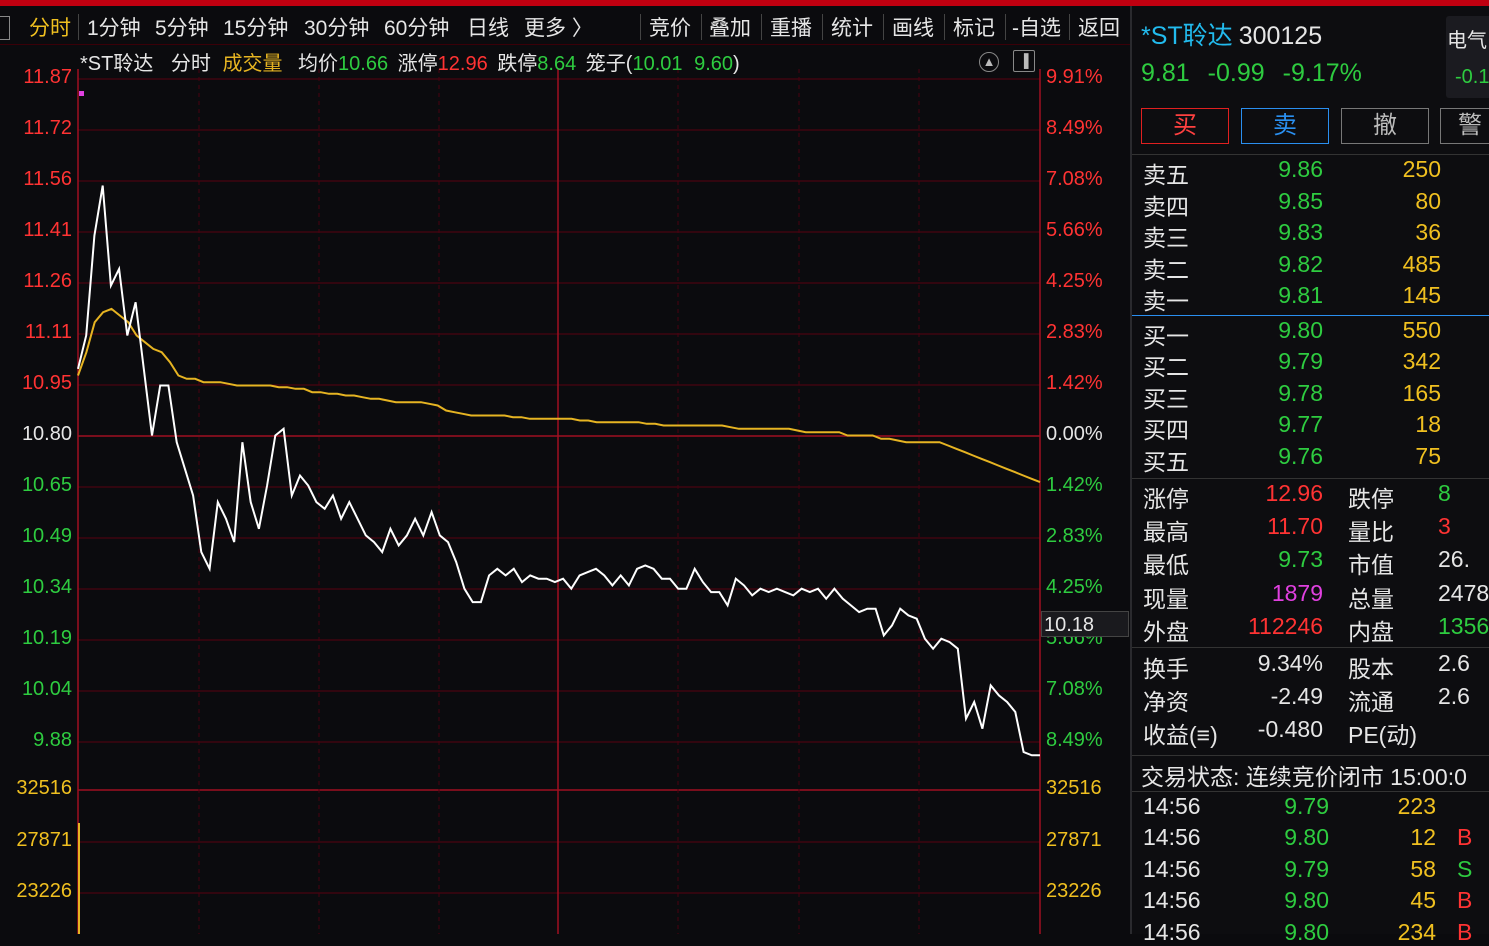  I want to click on fundamental-label: 净资, so click(1166, 702).